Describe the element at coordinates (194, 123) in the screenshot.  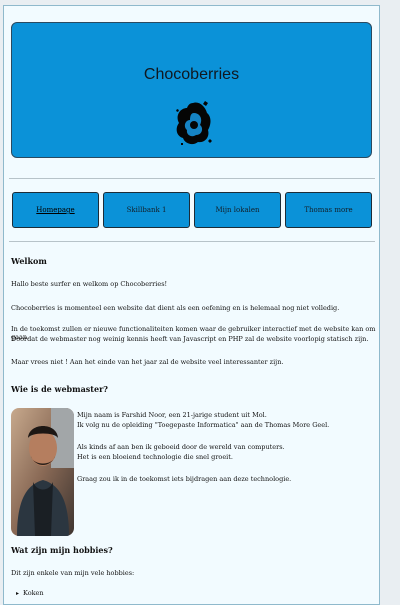
I see `splash-logo-icon` at that location.